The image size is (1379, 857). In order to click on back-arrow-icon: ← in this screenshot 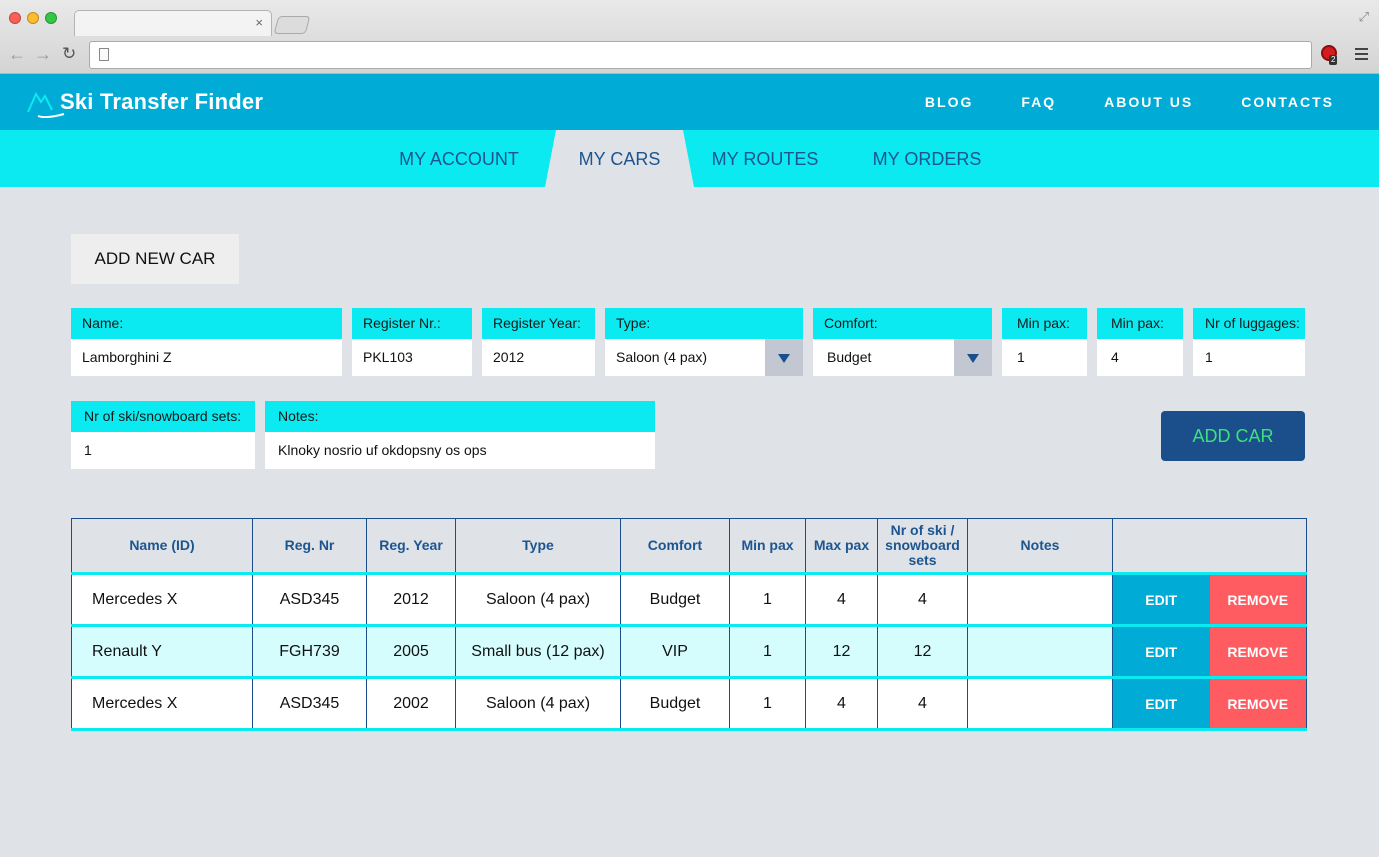, I will do `click(17, 54)`.